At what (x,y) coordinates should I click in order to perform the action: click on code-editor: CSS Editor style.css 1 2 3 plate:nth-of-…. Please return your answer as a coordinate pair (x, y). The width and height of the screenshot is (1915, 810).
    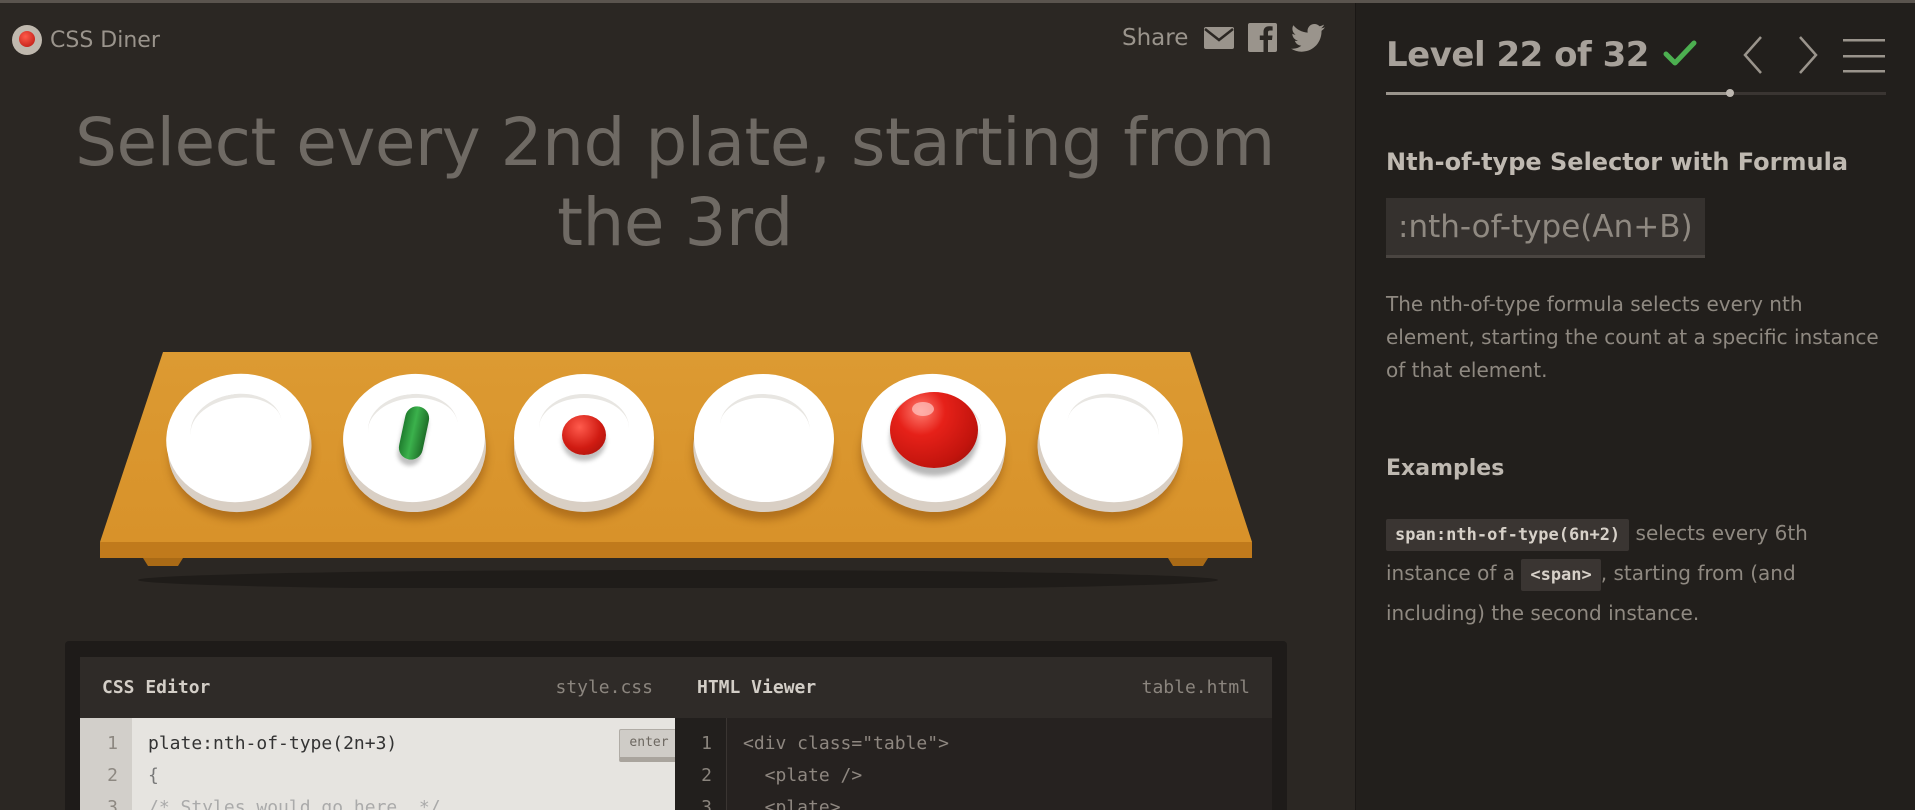
    Looking at the image, I should click on (676, 725).